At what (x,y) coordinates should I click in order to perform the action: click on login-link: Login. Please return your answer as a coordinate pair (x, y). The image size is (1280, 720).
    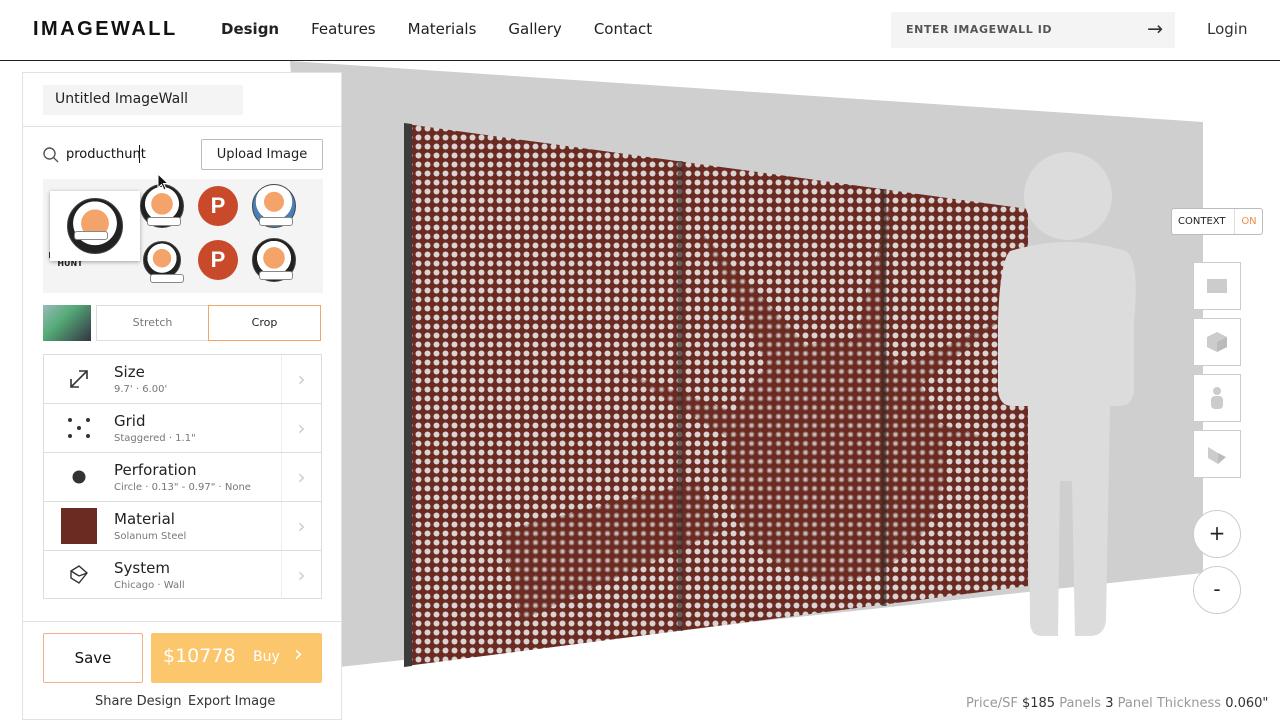
    Looking at the image, I should click on (1227, 29).